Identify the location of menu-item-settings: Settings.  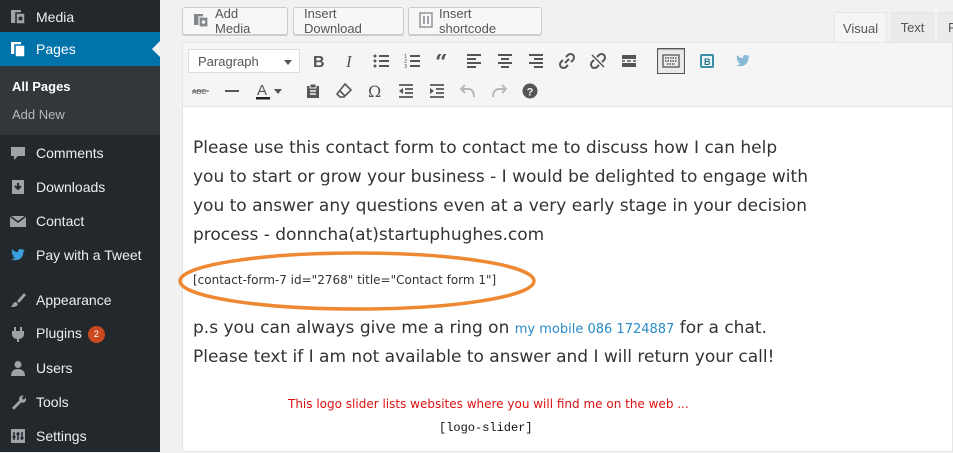
(80, 436).